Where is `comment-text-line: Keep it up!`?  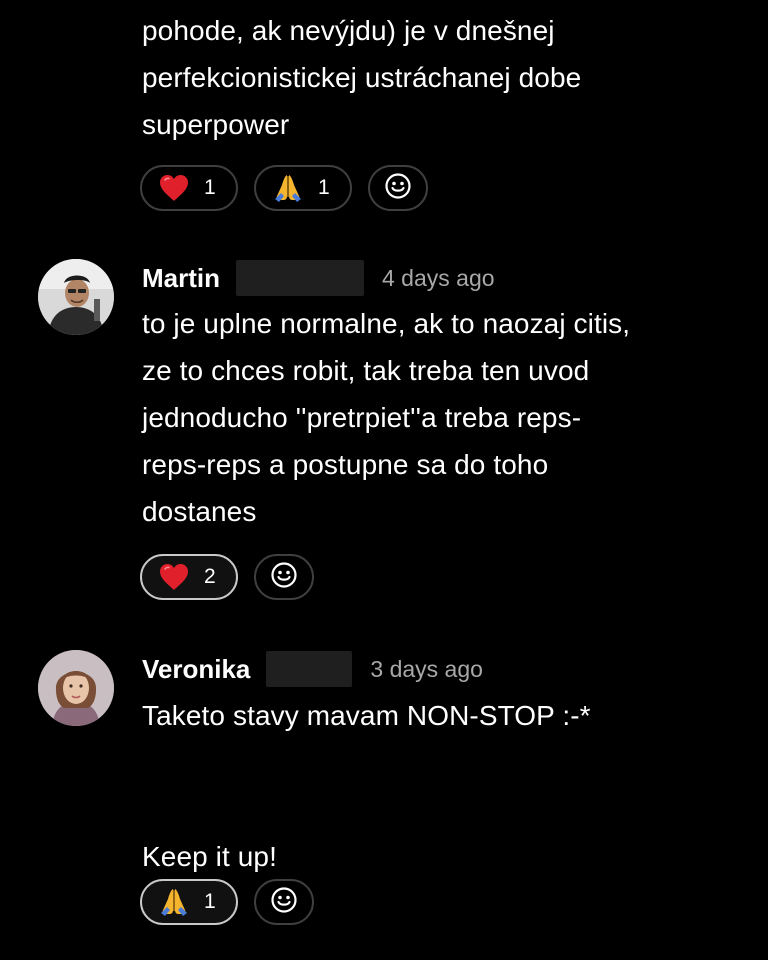
comment-text-line: Keep it up! is located at coordinates (209, 856).